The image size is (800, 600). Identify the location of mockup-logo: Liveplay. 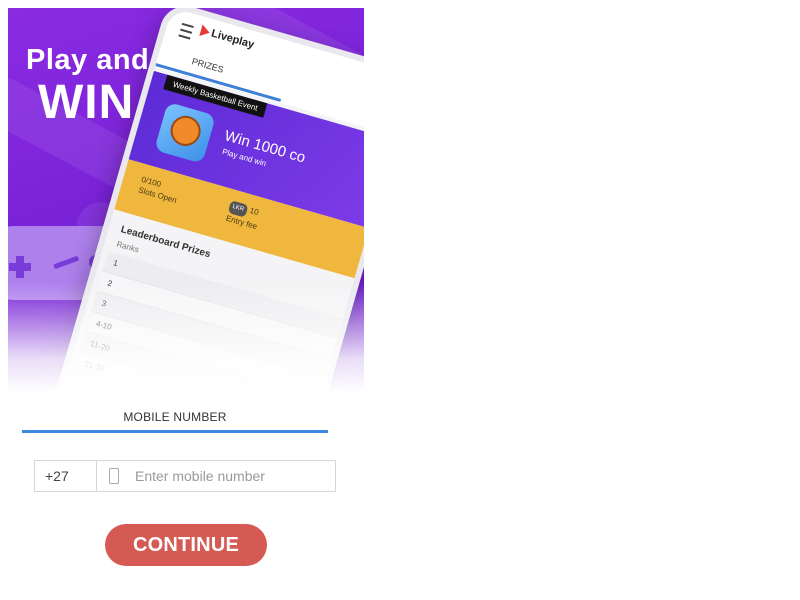
(227, 37).